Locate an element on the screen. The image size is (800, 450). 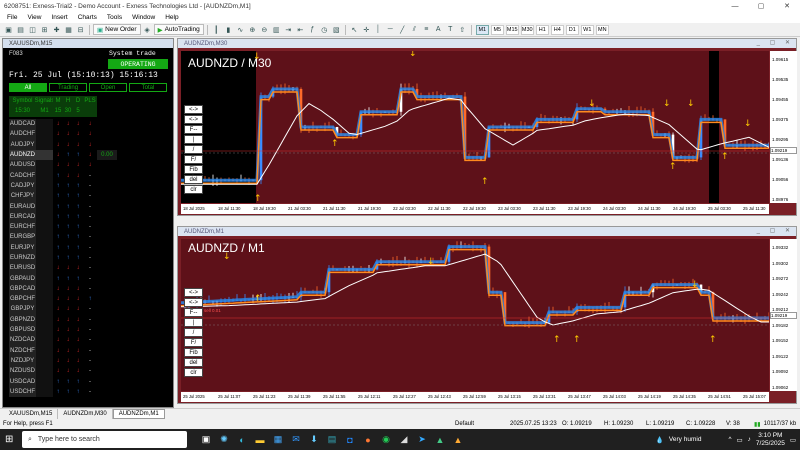
indicators-icon: ƒ is located at coordinates (312, 29).